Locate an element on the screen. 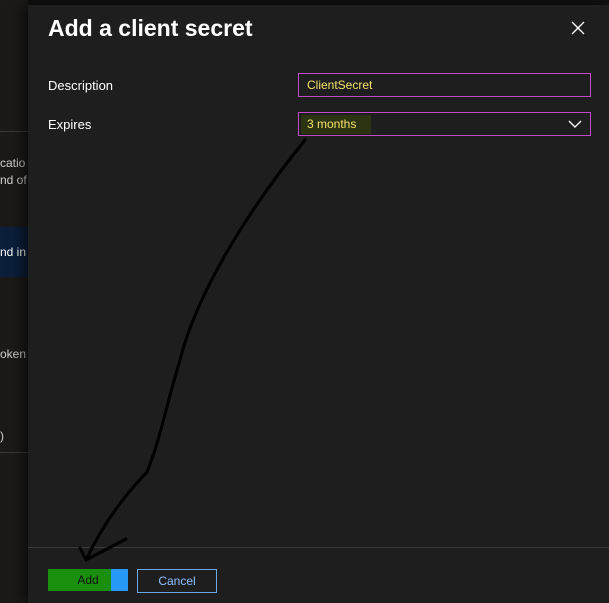  background-text: oken is located at coordinates (13, 354).